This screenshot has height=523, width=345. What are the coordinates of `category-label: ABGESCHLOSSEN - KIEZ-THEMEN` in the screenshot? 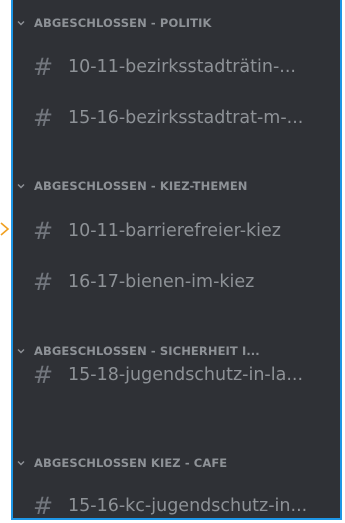 It's located at (141, 186).